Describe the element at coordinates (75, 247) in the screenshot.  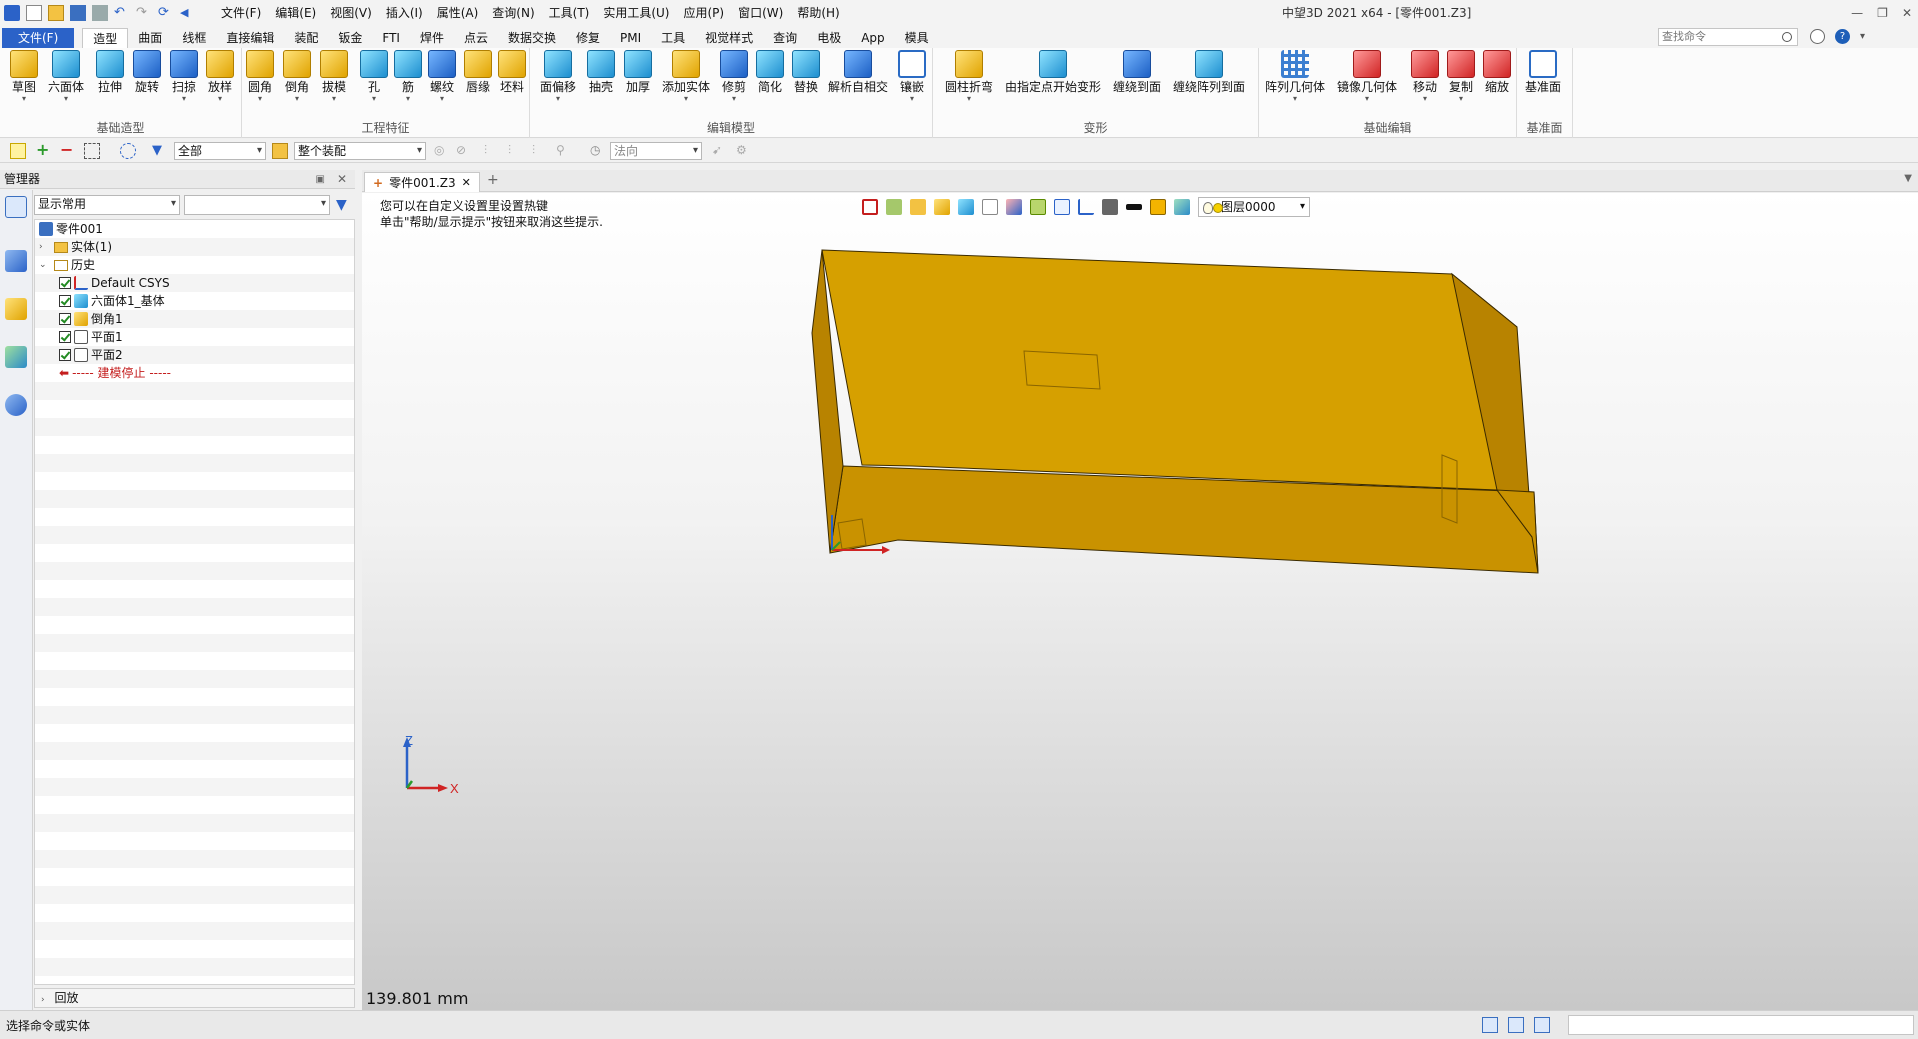
I see `tree-solids: › 实体(1)` at that location.